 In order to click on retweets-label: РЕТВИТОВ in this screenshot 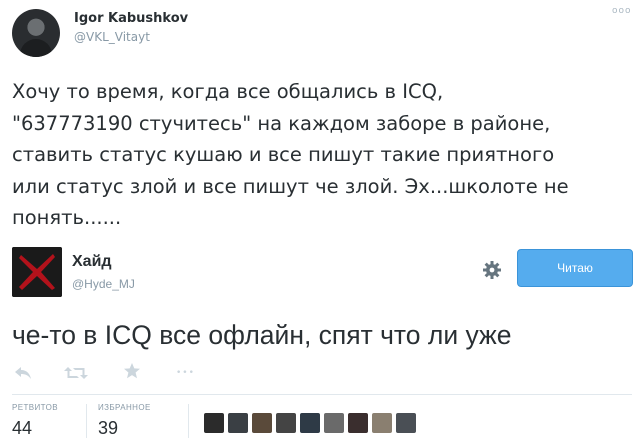, I will do `click(35, 407)`.